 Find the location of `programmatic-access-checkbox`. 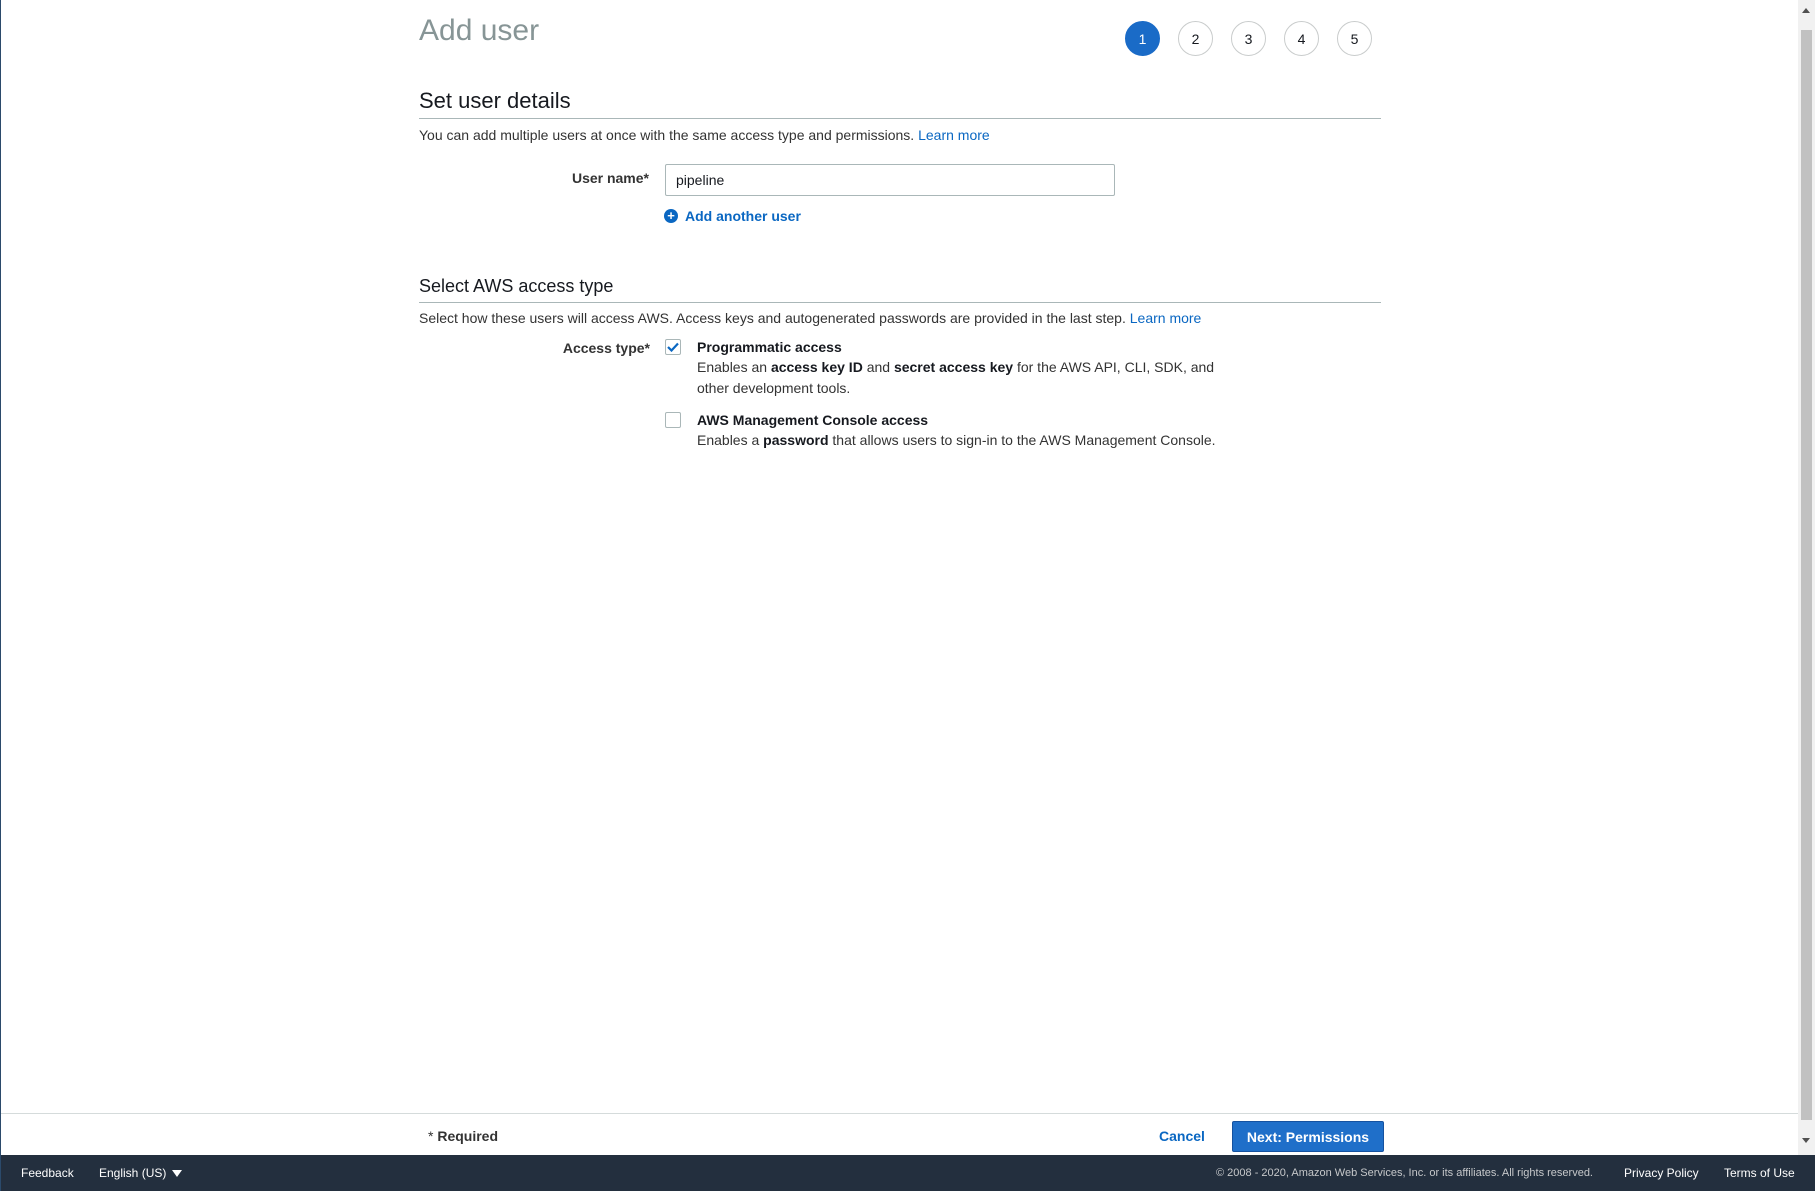

programmatic-access-checkbox is located at coordinates (673, 347).